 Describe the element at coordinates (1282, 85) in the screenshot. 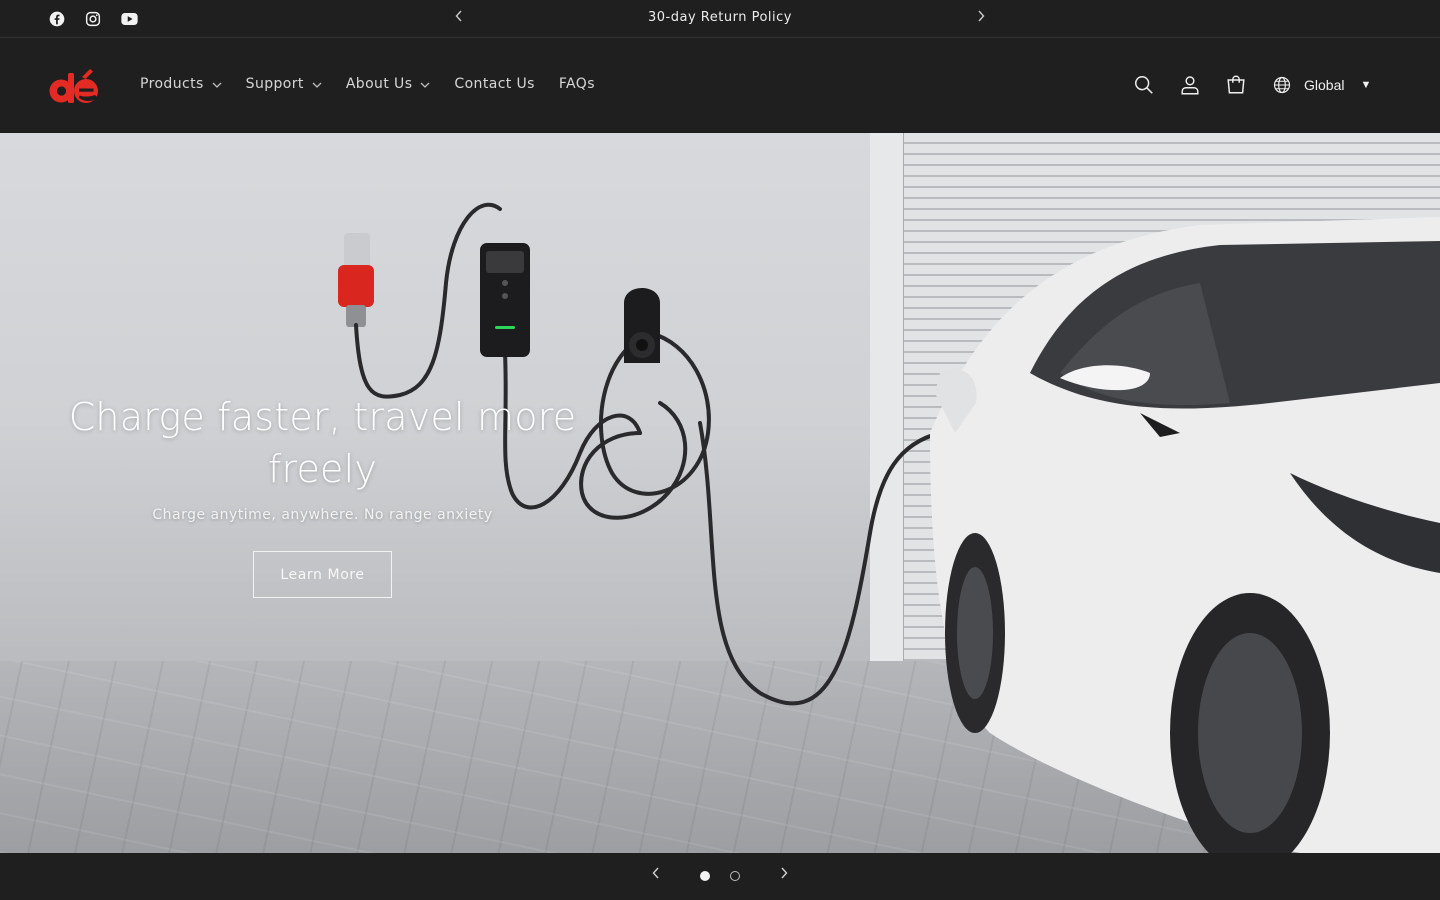

I see `globe-icon` at that location.